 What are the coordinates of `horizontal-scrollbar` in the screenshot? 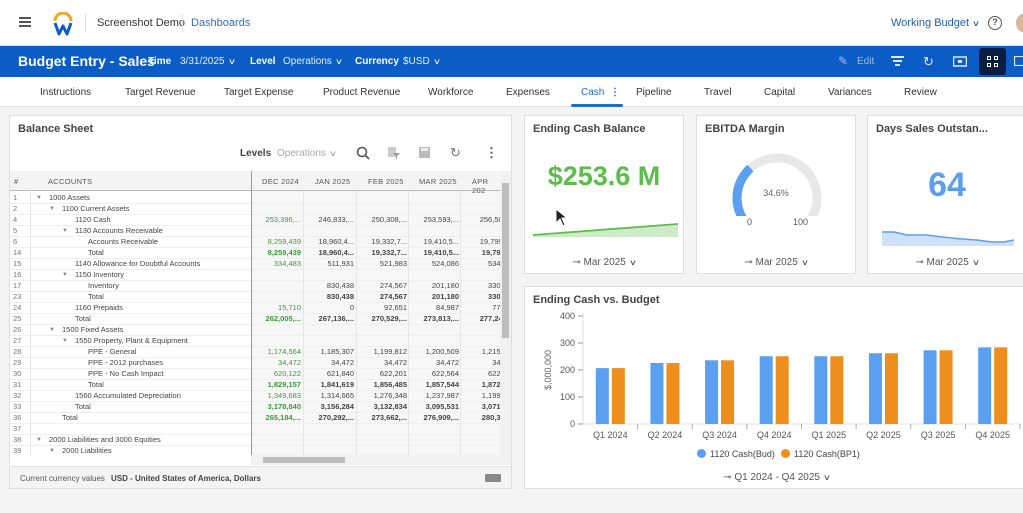 It's located at (381, 460).